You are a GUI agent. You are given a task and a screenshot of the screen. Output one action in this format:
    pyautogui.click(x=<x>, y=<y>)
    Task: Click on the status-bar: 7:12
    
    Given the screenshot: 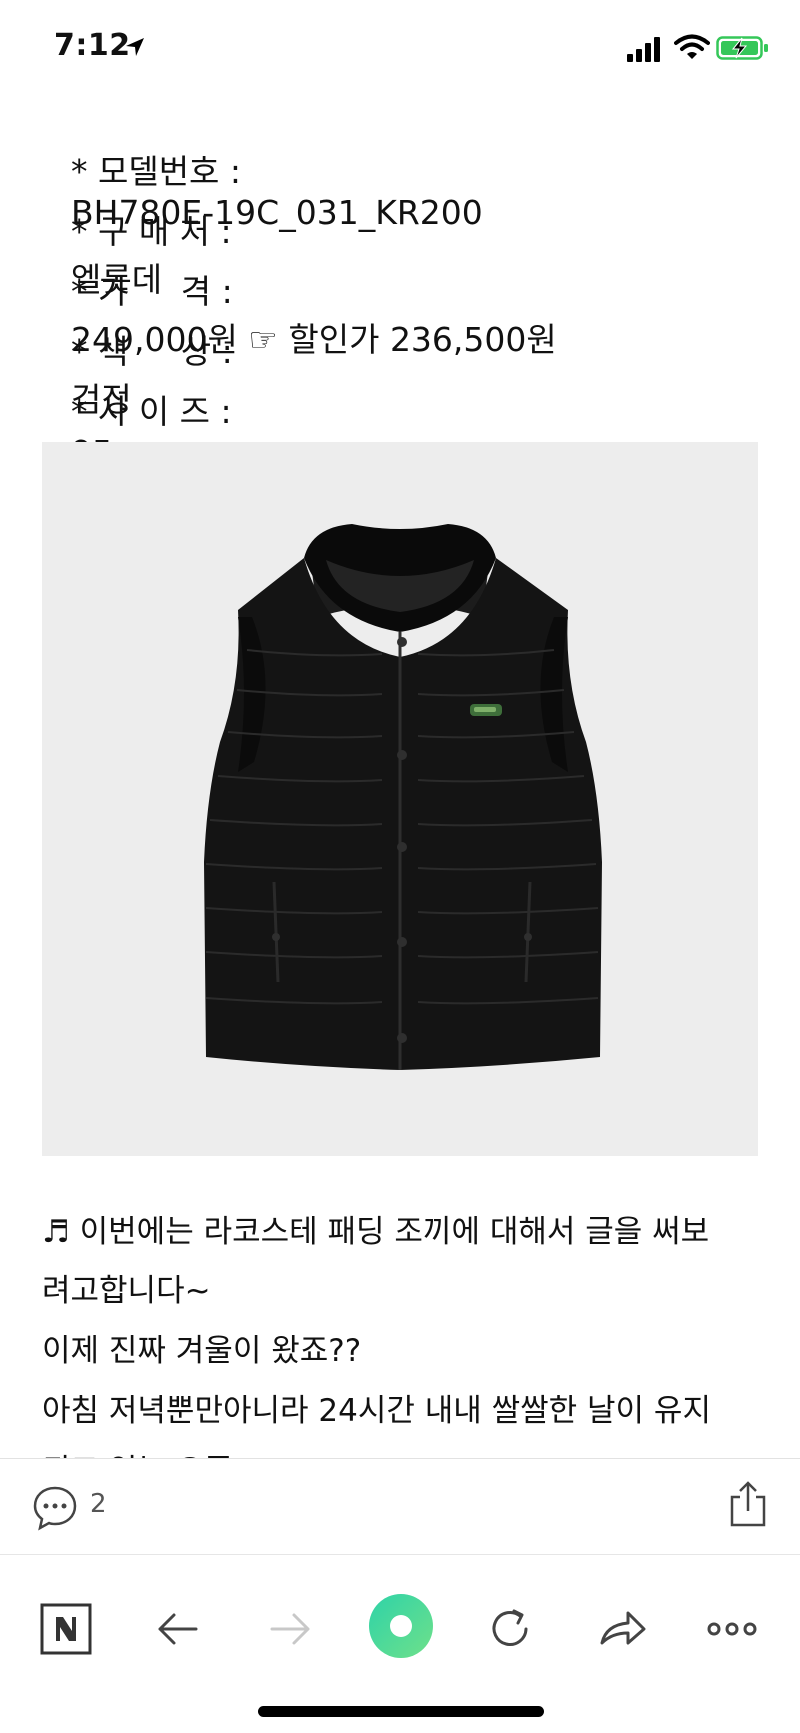 What is the action you would take?
    pyautogui.click(x=400, y=50)
    